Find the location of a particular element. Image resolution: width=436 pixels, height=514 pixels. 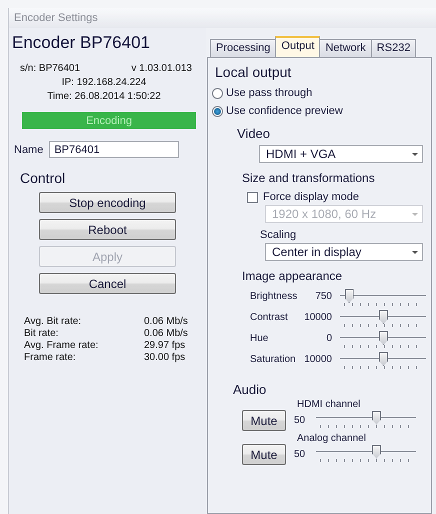

control-button: Stop encoding is located at coordinates (107, 202).